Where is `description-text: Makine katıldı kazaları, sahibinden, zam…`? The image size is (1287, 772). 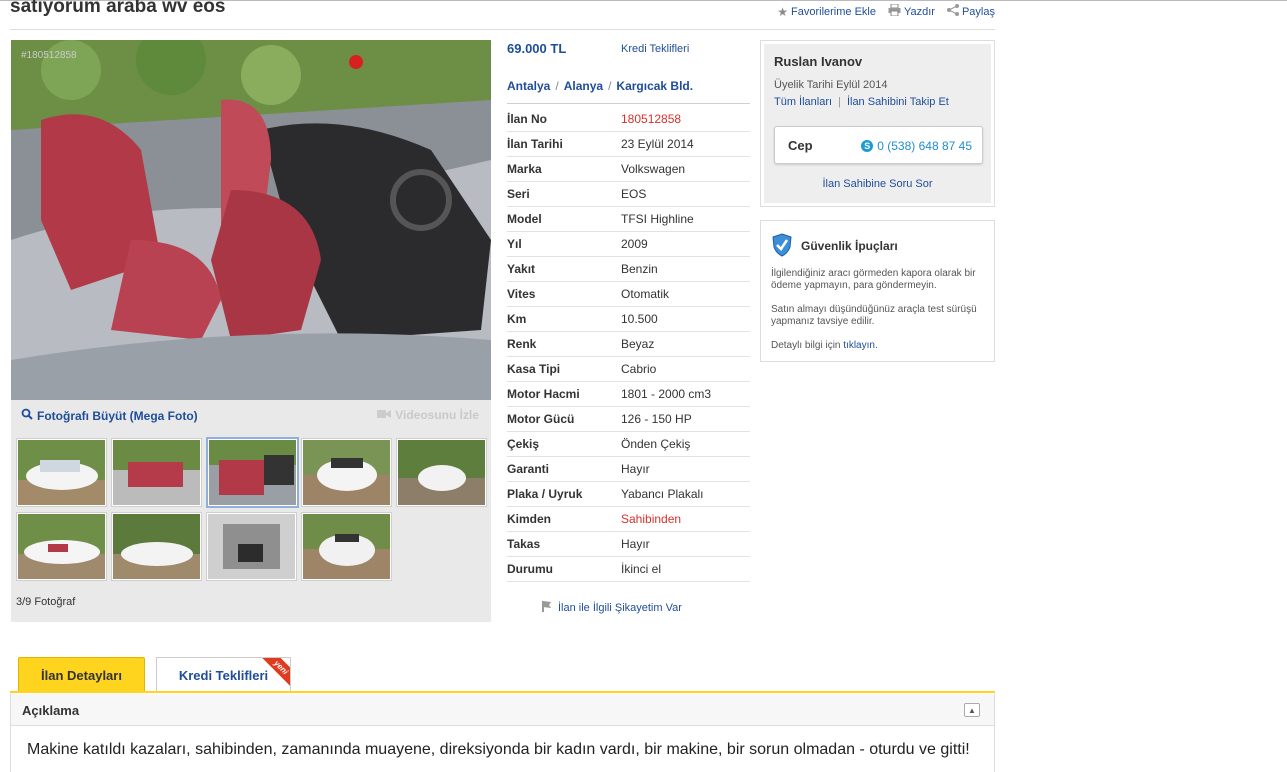 description-text: Makine katıldı kazaları, sahibinden, zam… is located at coordinates (498, 749).